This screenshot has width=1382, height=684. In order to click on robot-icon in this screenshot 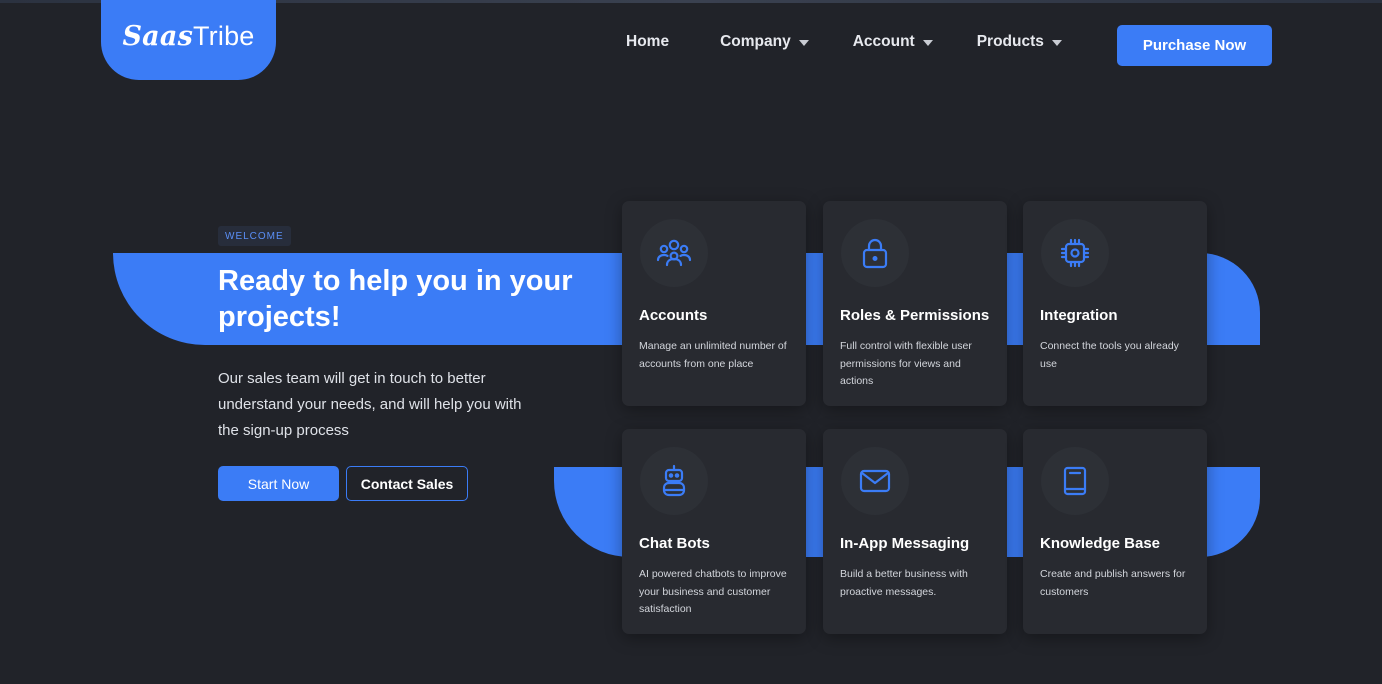, I will do `click(674, 481)`.